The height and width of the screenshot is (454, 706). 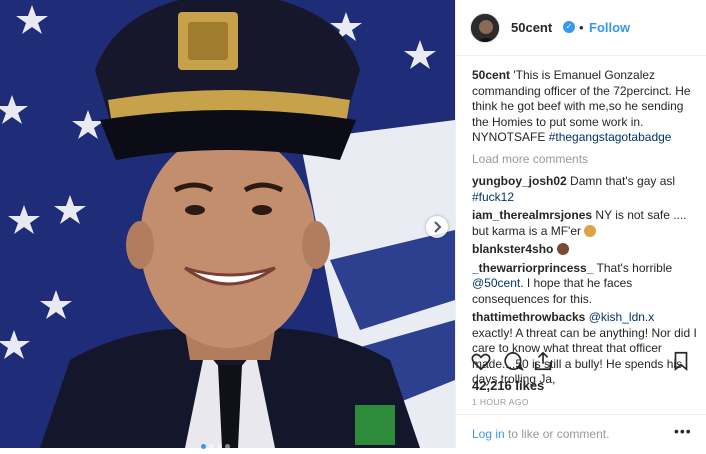 I want to click on comment-icon, so click(x=513, y=361).